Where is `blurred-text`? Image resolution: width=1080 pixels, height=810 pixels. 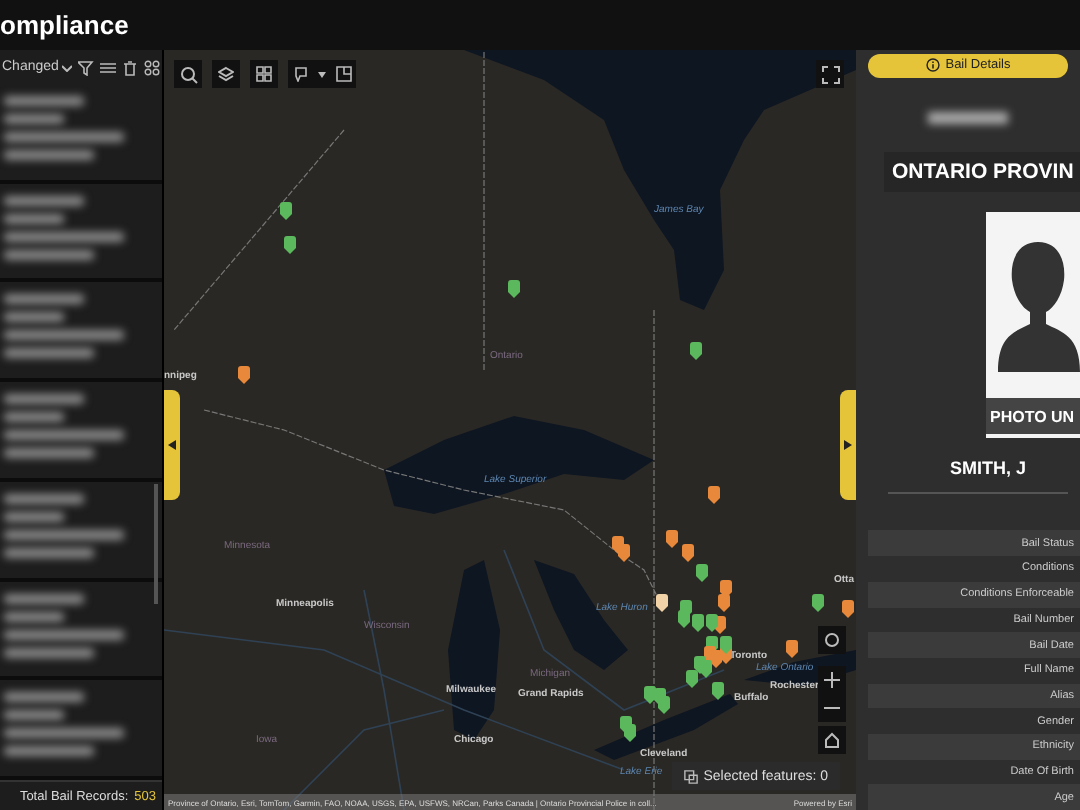 blurred-text is located at coordinates (968, 117).